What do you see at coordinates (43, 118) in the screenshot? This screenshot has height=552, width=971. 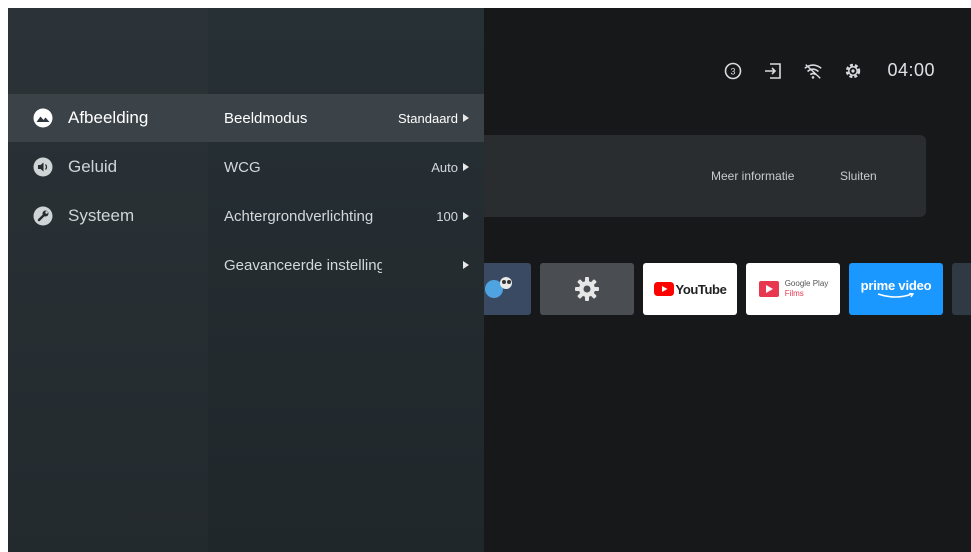 I see `picture-icon` at bounding box center [43, 118].